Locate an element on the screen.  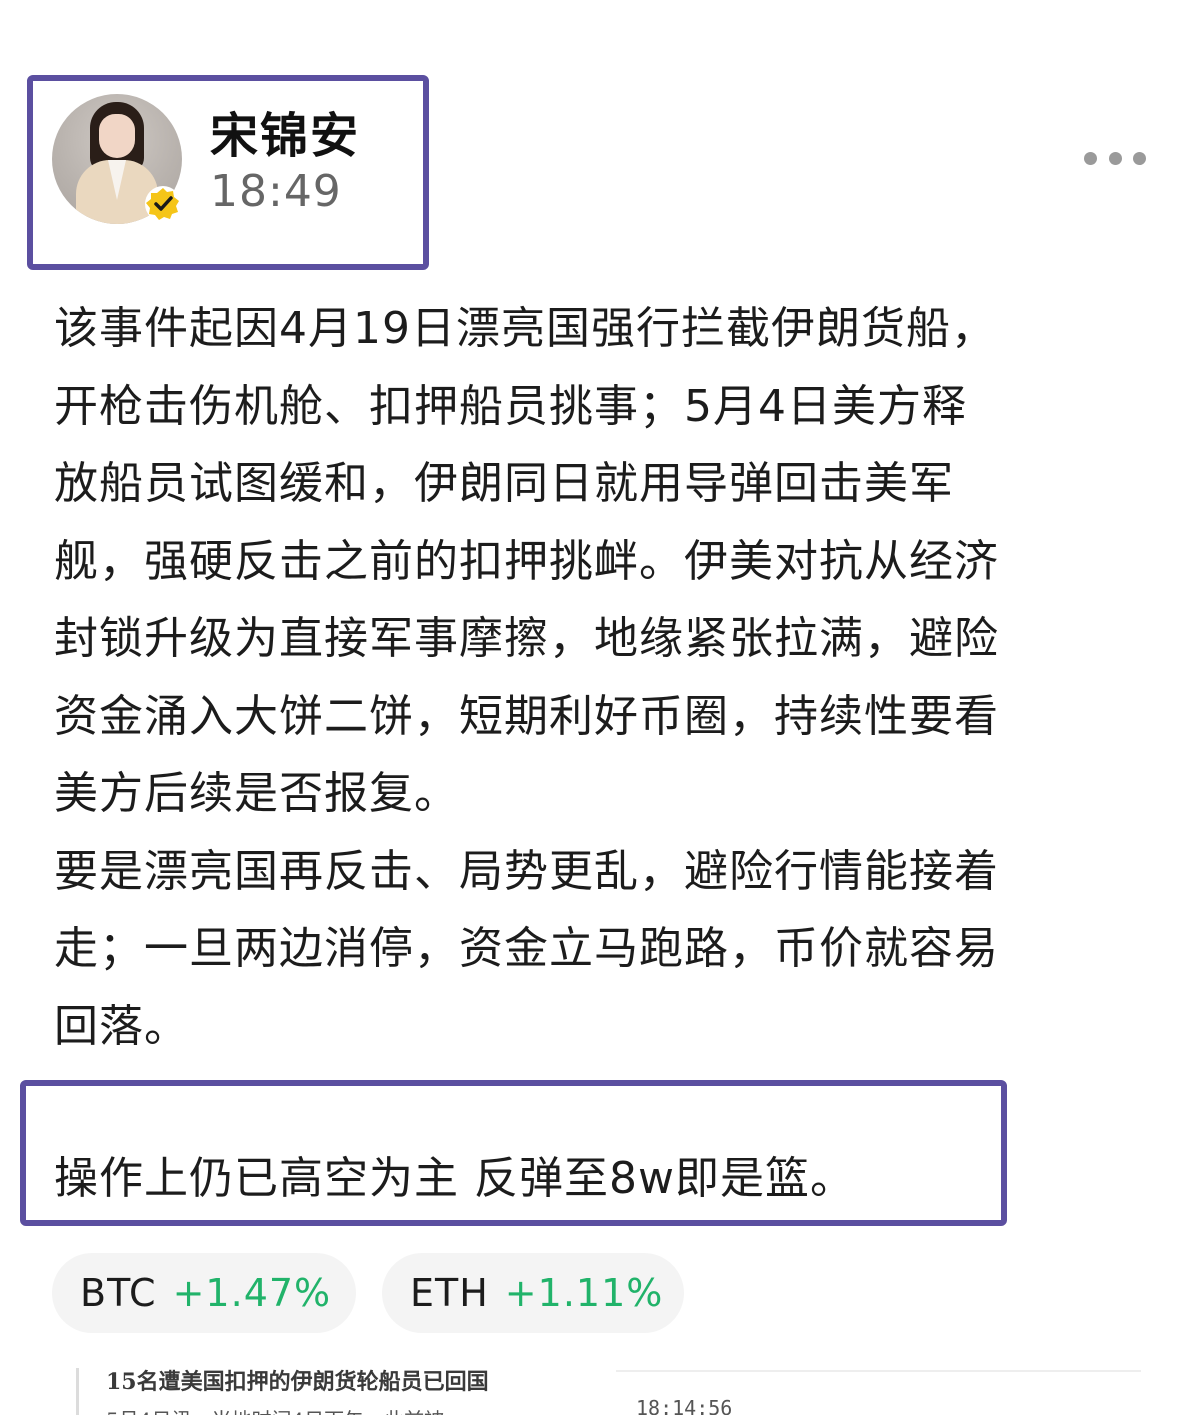
more-options-icon is located at coordinates (1115, 158).